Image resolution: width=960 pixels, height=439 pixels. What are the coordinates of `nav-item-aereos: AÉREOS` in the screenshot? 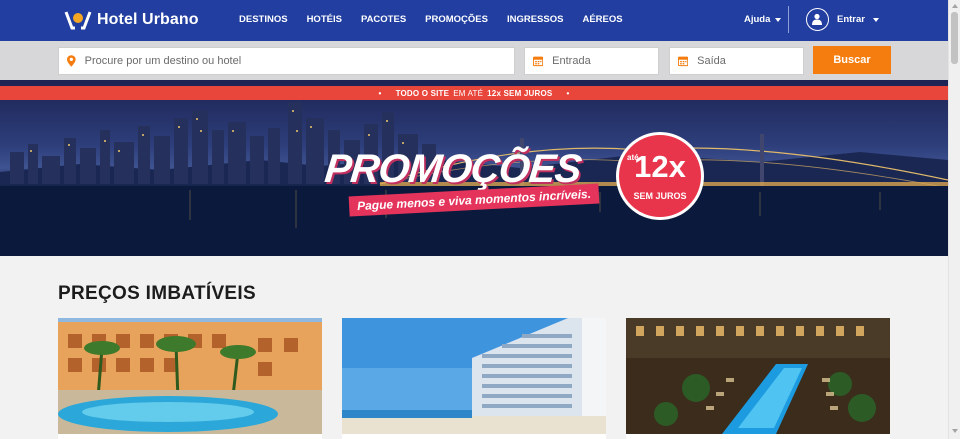 It's located at (602, 19).